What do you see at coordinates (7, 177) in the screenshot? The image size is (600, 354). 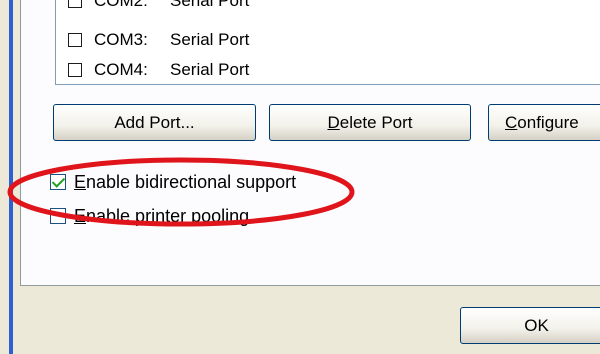 I see `window-left-border` at bounding box center [7, 177].